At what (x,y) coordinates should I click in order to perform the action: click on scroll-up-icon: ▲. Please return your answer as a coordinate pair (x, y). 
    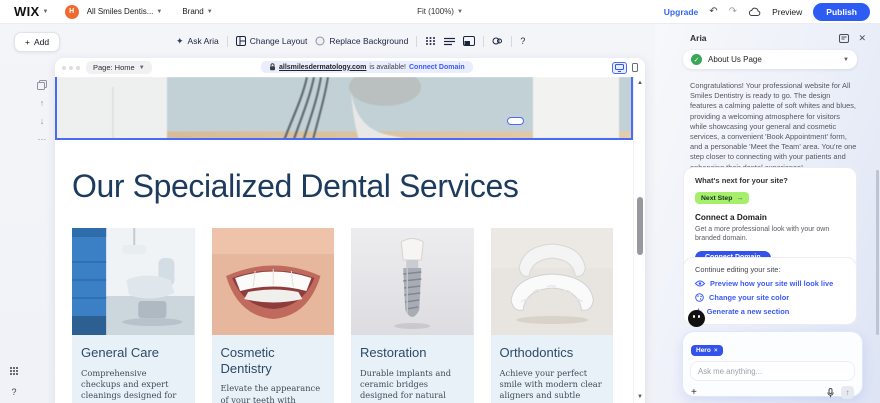
    Looking at the image, I should click on (639, 83).